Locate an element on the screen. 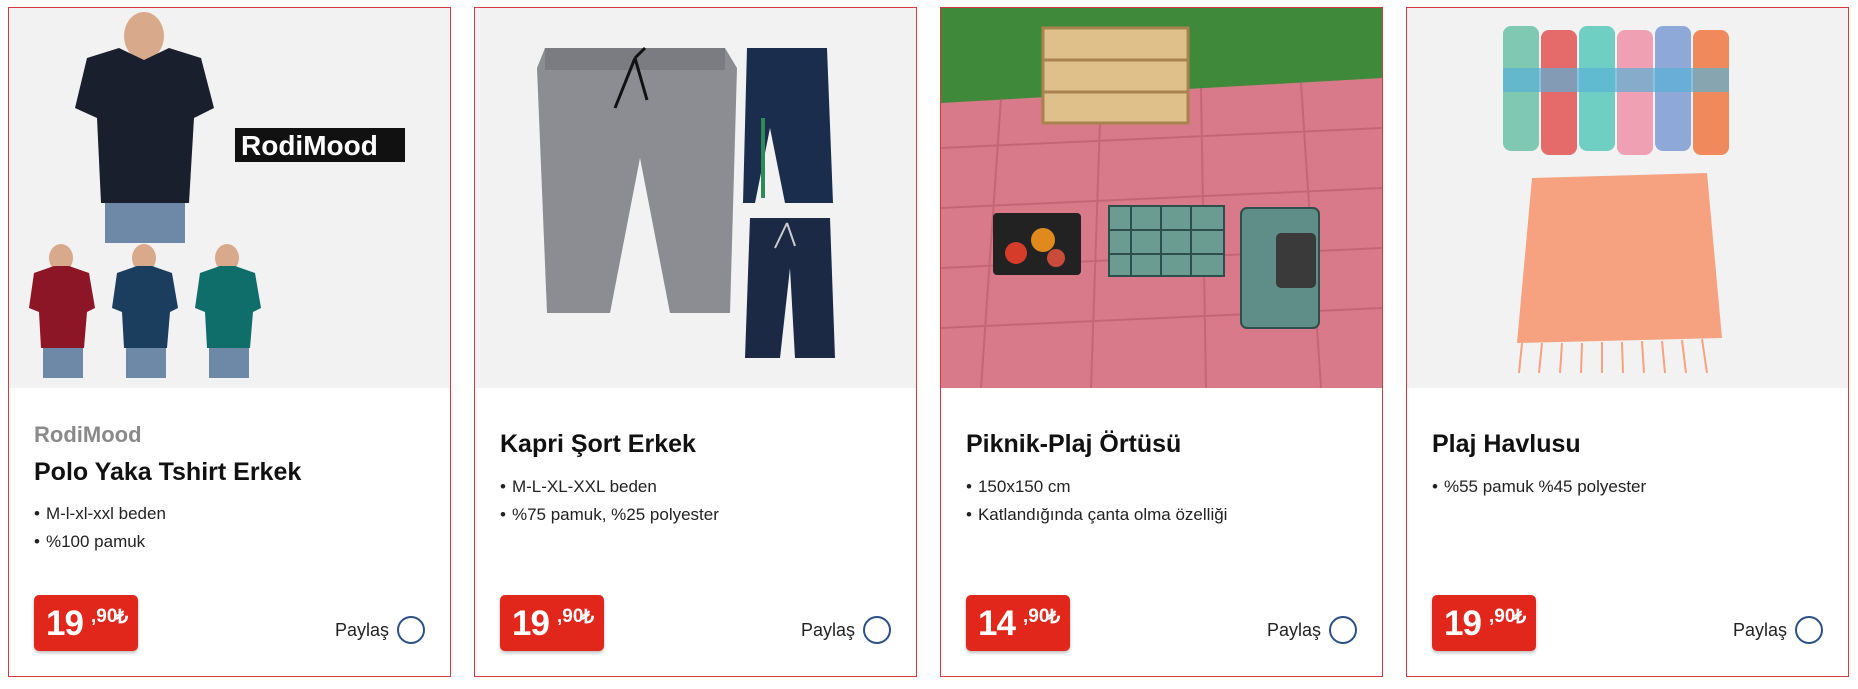 The height and width of the screenshot is (689, 1858). feature-item: M-L-XL-XXL beden is located at coordinates (609, 487).